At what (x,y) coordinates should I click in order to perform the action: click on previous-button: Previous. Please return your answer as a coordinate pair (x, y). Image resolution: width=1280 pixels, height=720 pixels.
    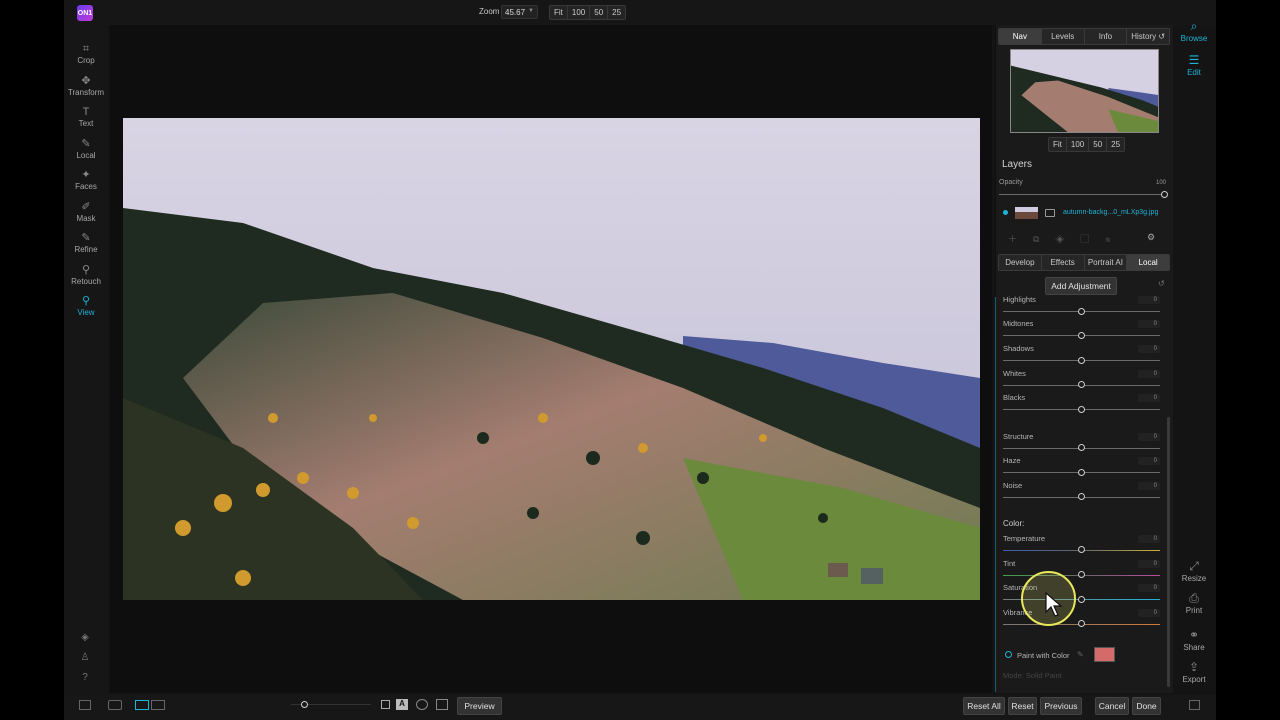
    Looking at the image, I should click on (1061, 706).